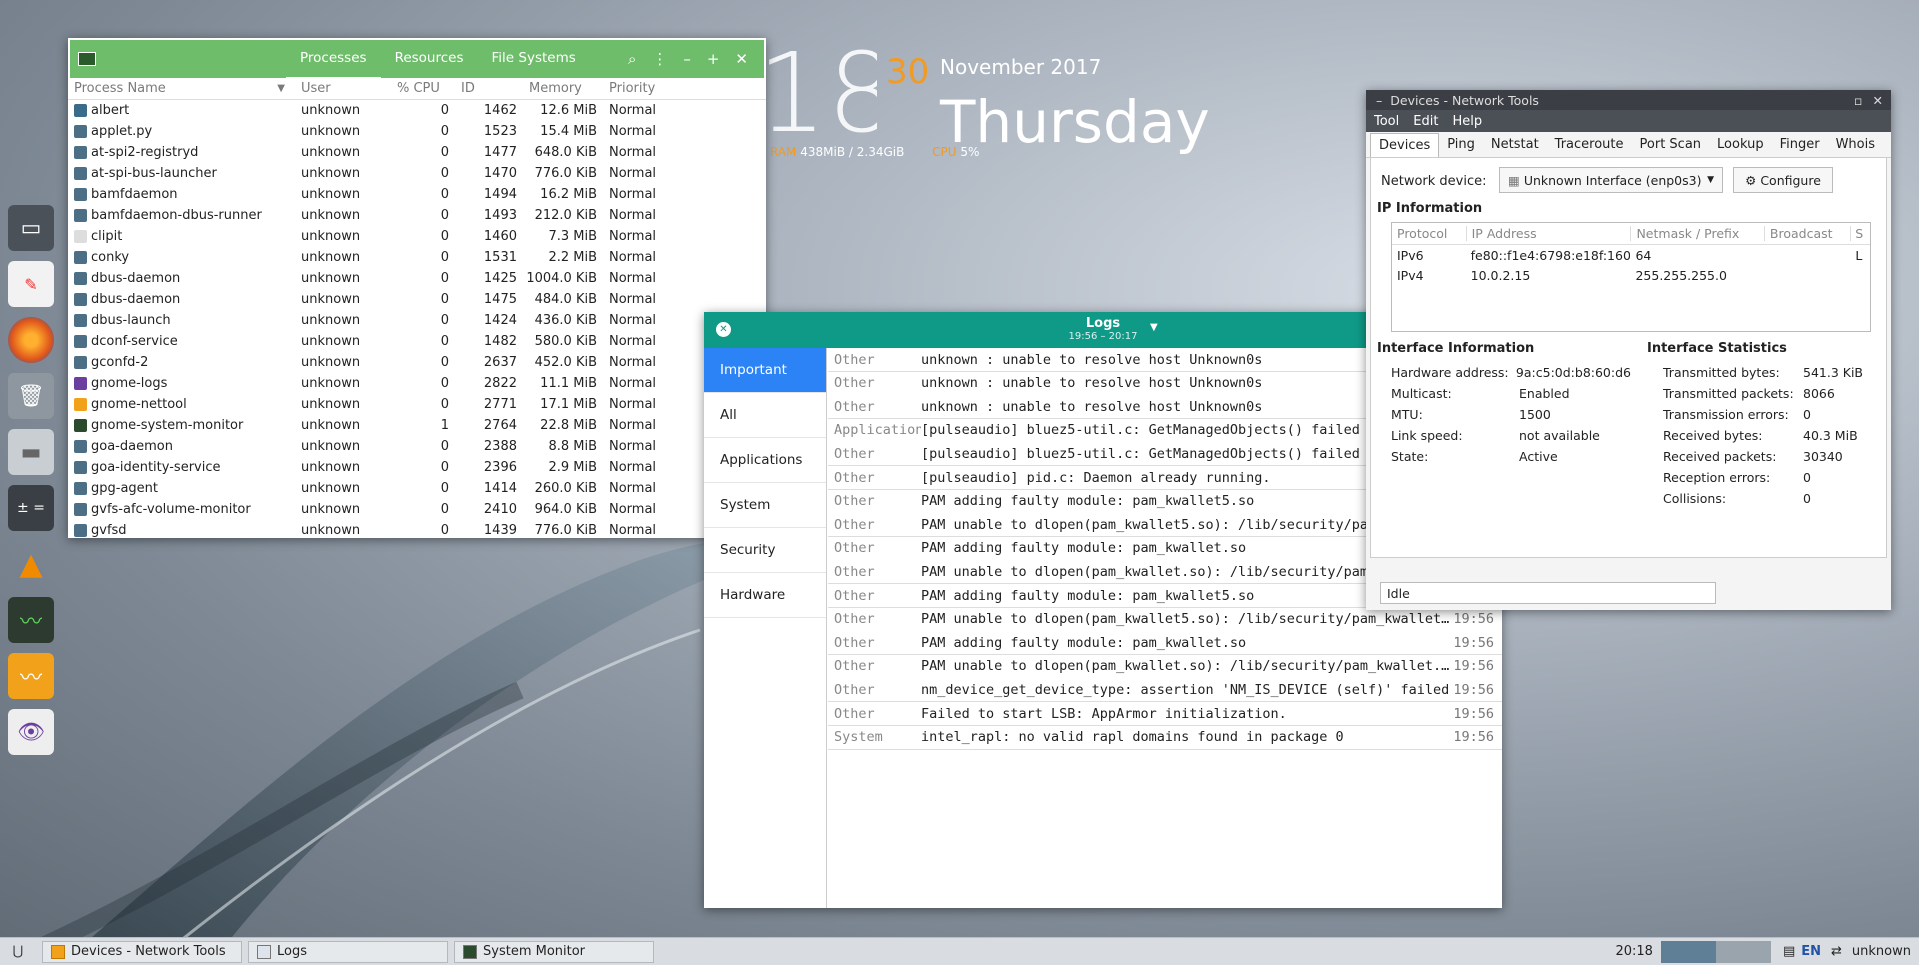  Describe the element at coordinates (765, 460) in the screenshot. I see `category-applications: Applications` at that location.